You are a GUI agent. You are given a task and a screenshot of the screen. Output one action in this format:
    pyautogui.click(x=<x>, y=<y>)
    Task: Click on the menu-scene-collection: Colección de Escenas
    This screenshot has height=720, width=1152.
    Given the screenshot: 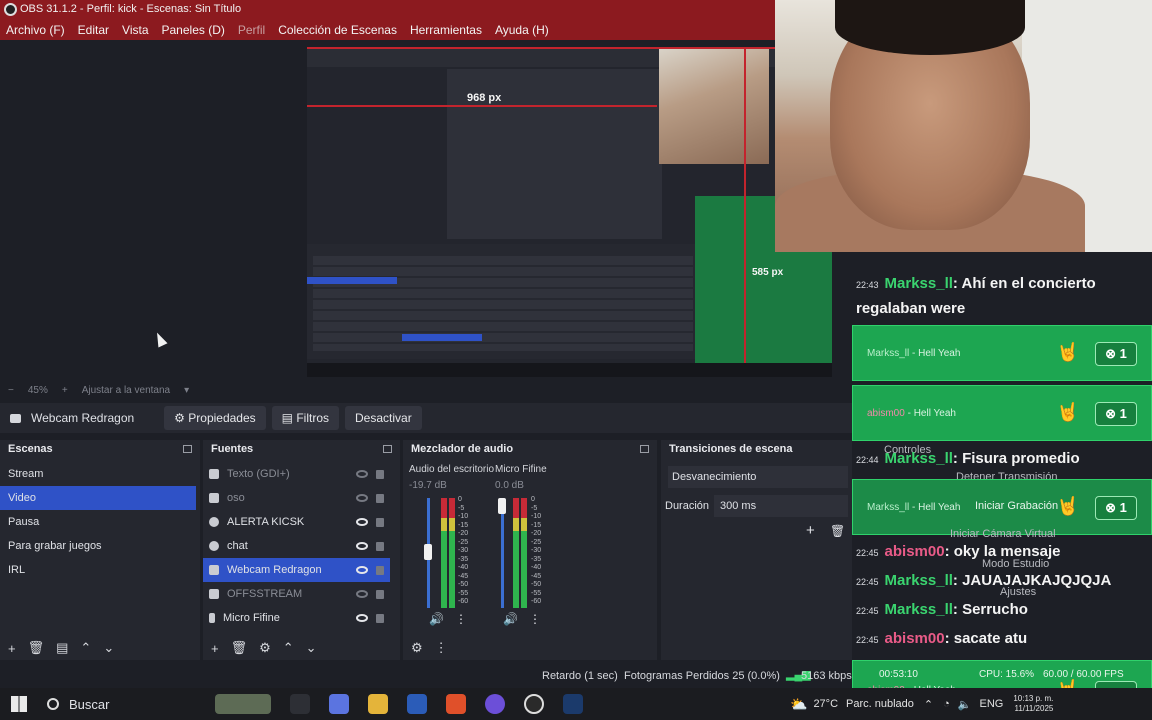 What is the action you would take?
    pyautogui.click(x=337, y=30)
    